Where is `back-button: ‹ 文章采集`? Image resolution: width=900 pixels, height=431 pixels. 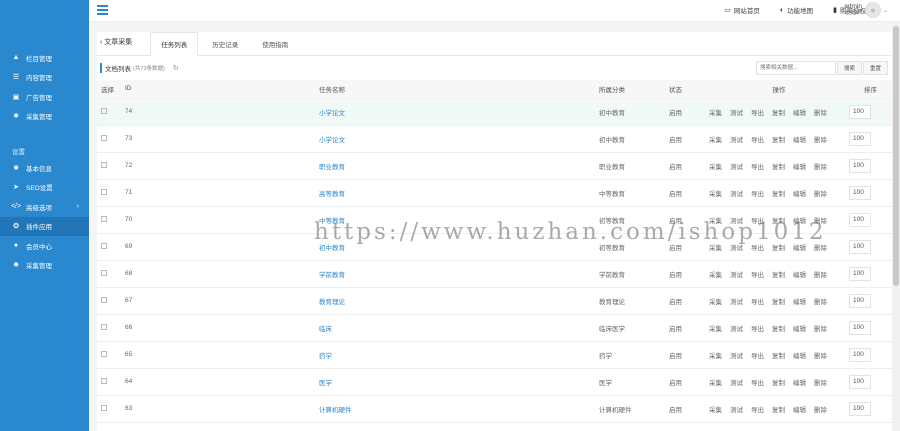
back-button: ‹ 文章采集 is located at coordinates (116, 46).